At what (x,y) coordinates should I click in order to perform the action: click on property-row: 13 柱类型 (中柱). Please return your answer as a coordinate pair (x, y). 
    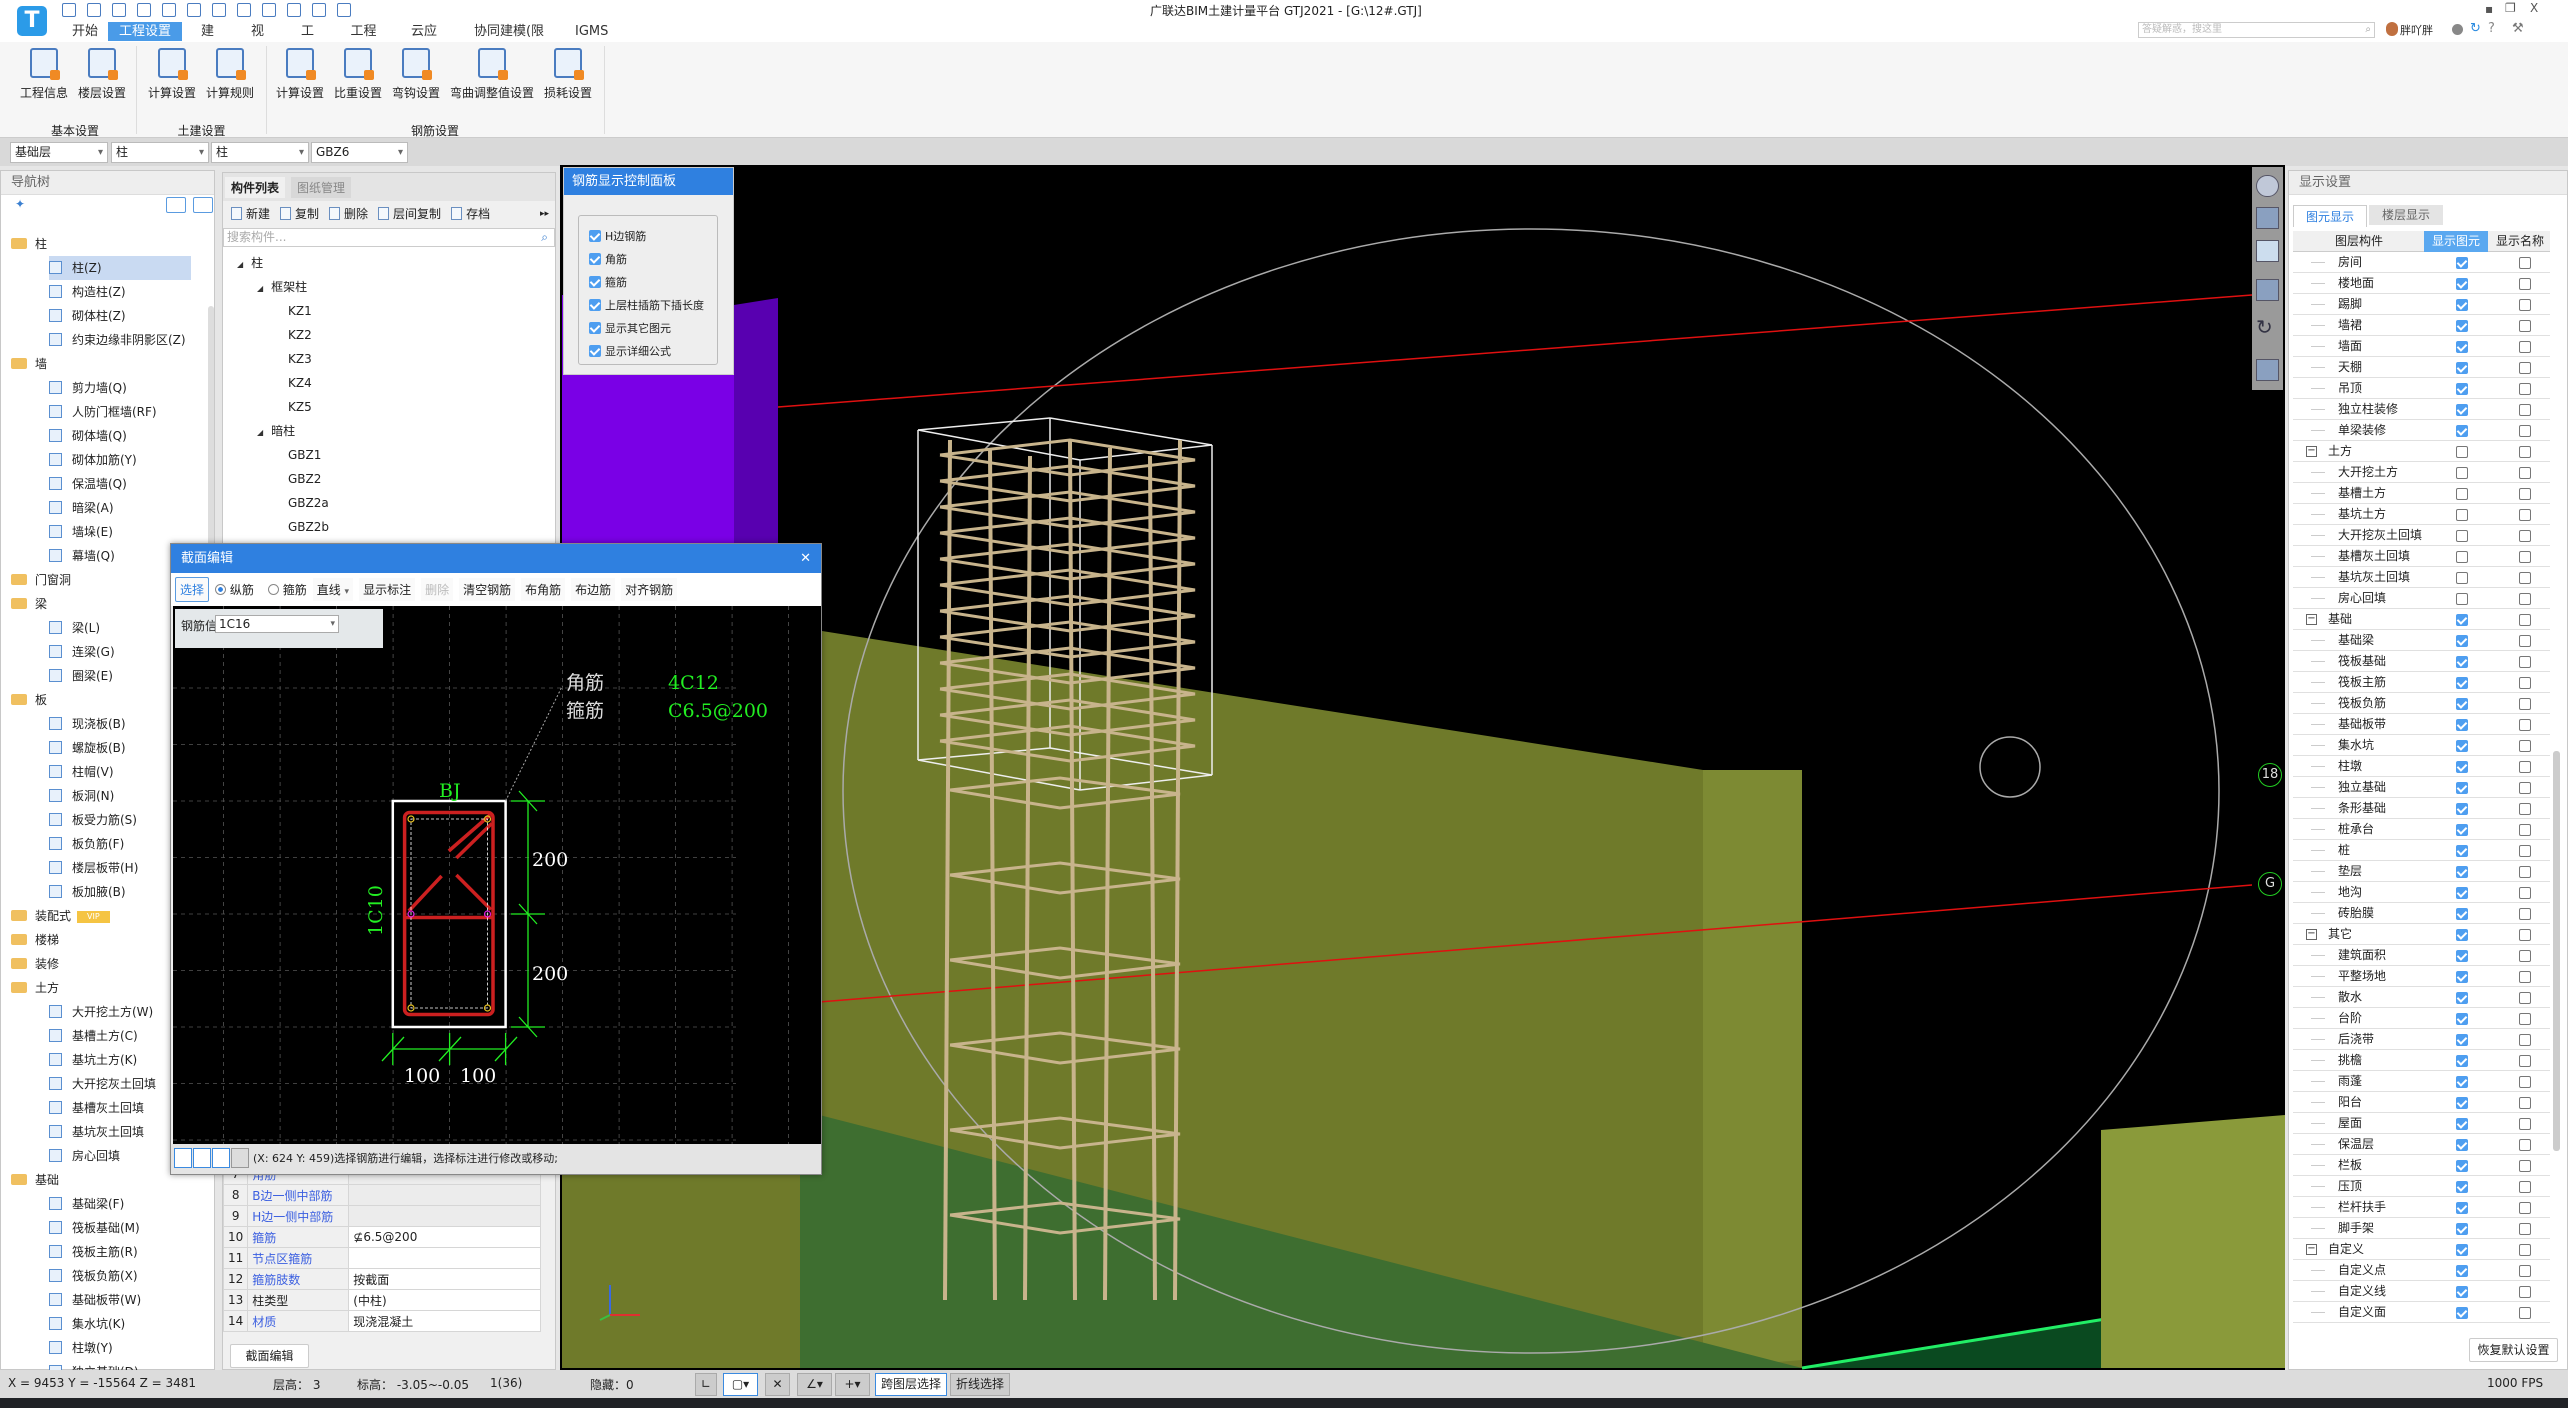
    Looking at the image, I should click on (382, 1300).